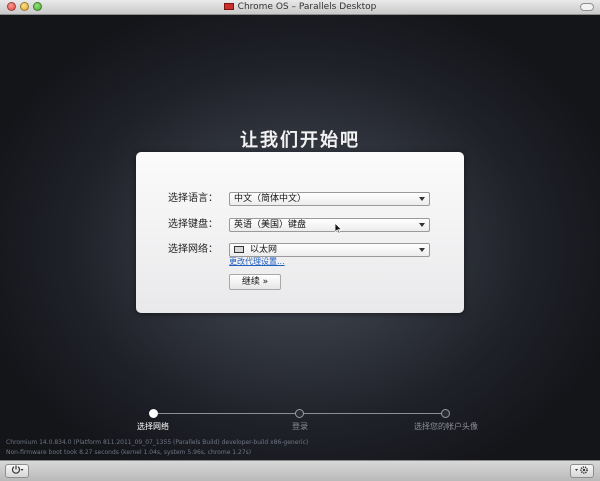  Describe the element at coordinates (239, 249) in the screenshot. I see `ethernet-icon` at that location.